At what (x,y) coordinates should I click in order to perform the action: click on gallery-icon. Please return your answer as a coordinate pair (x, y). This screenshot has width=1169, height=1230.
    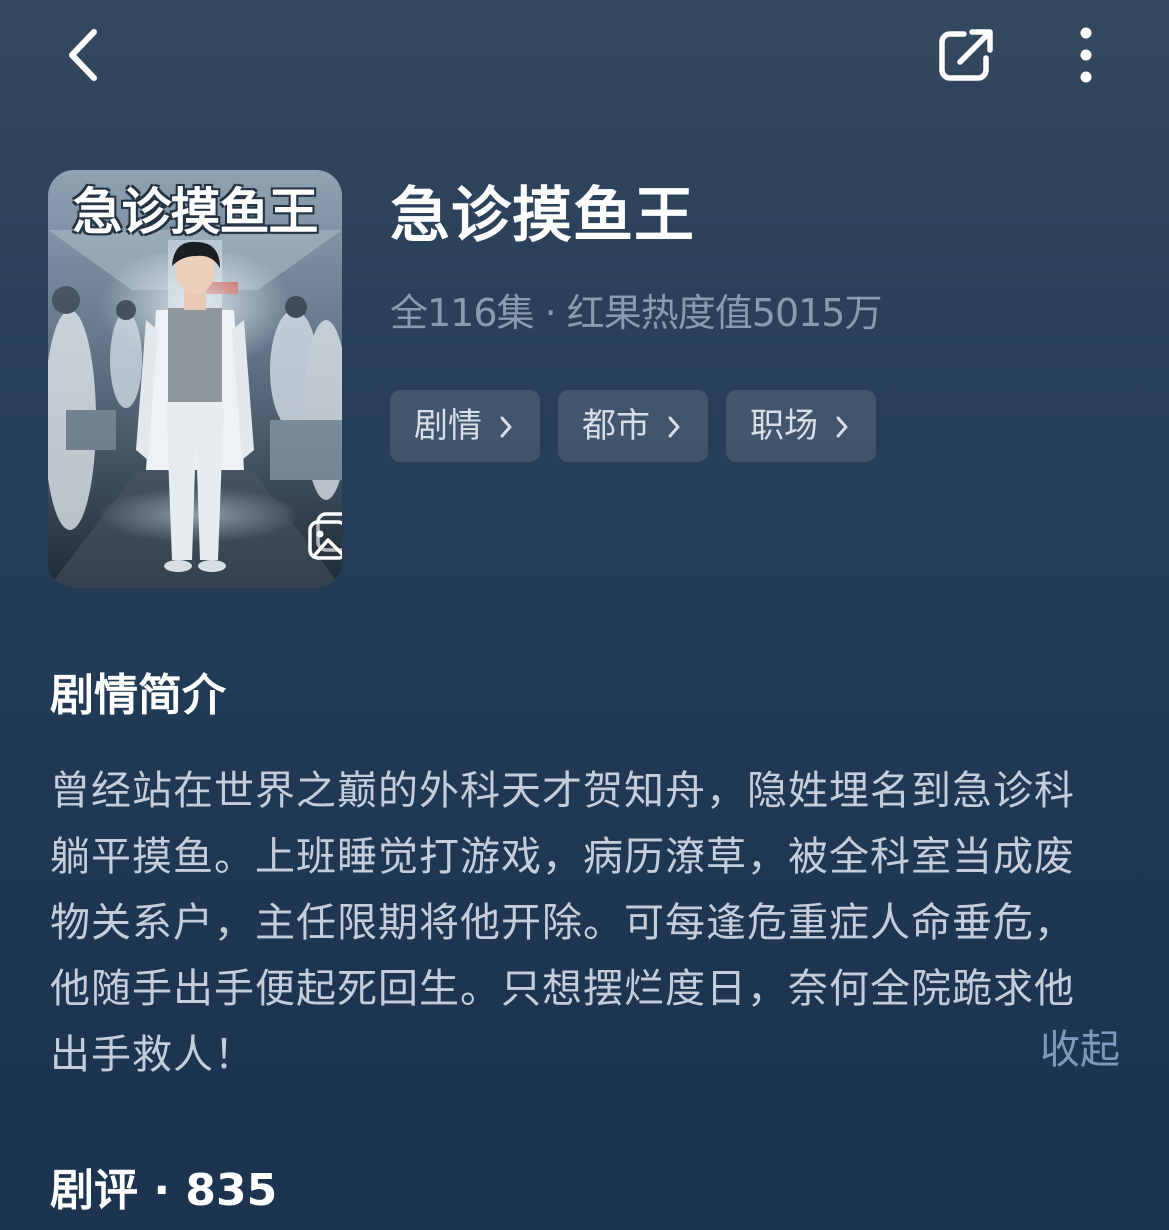
    Looking at the image, I should click on (324, 537).